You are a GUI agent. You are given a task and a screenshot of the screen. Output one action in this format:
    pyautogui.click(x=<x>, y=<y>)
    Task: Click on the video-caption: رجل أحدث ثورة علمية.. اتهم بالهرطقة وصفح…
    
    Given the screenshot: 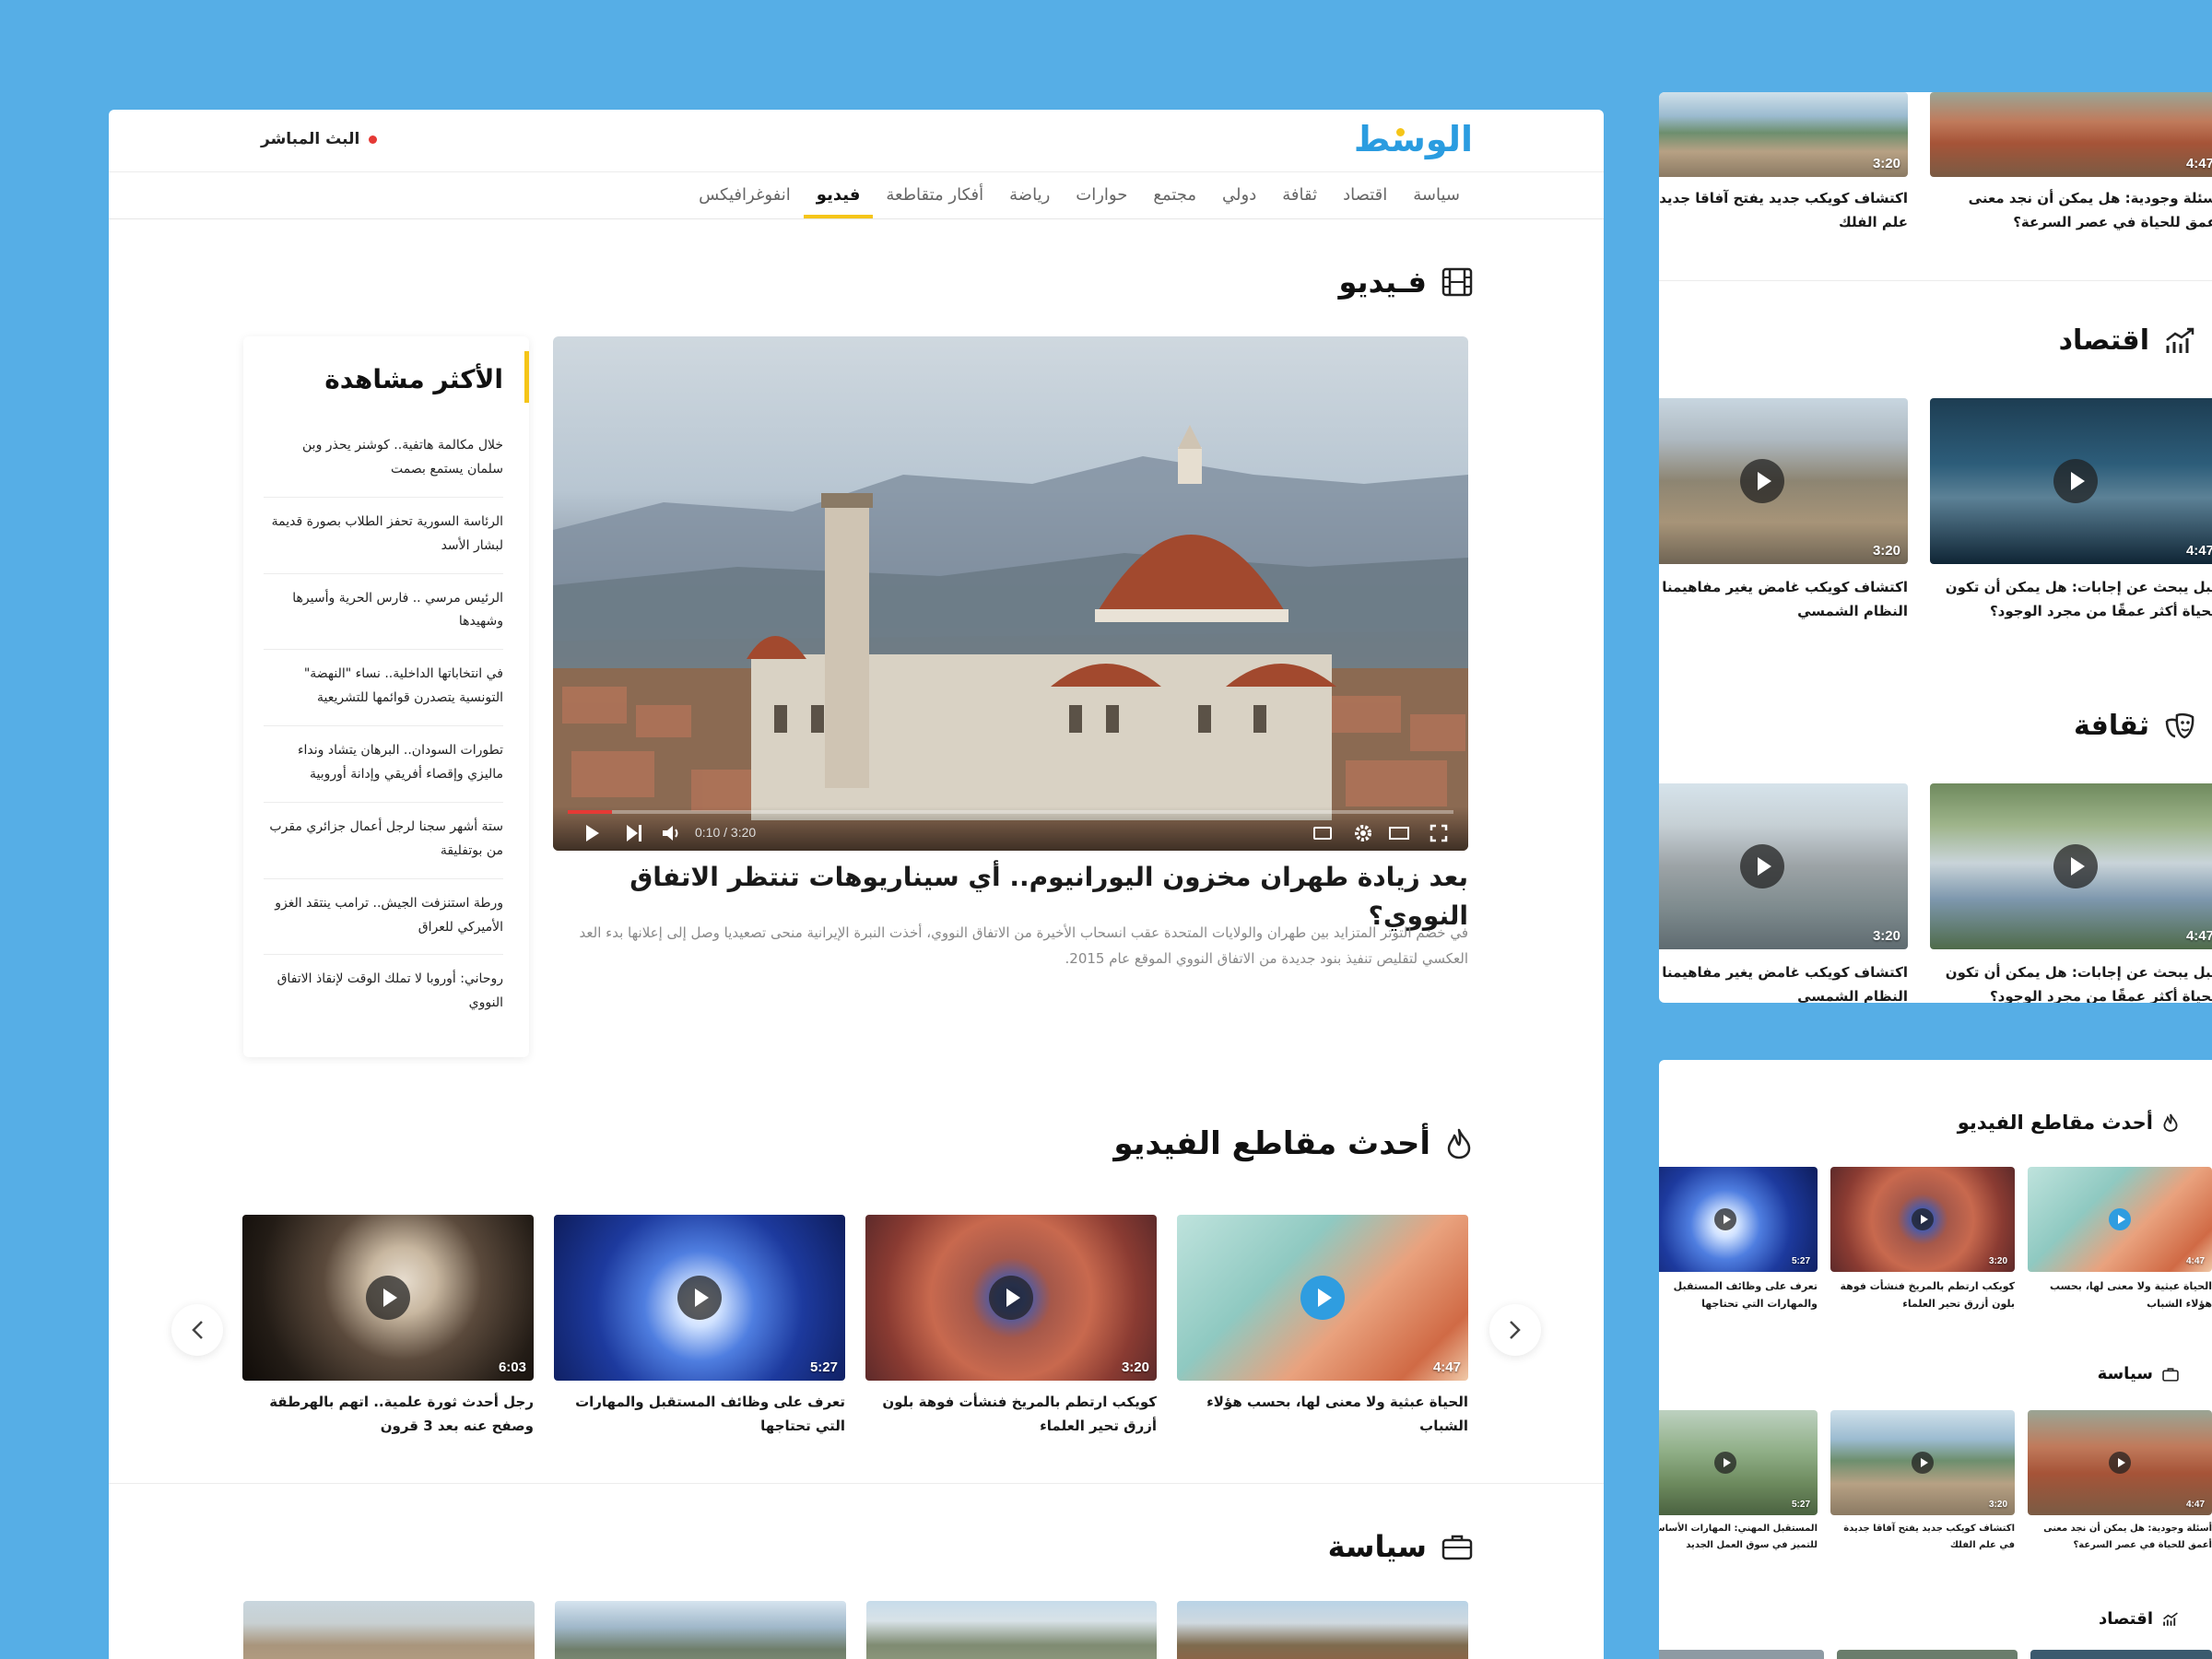 What is the action you would take?
    pyautogui.click(x=388, y=1414)
    